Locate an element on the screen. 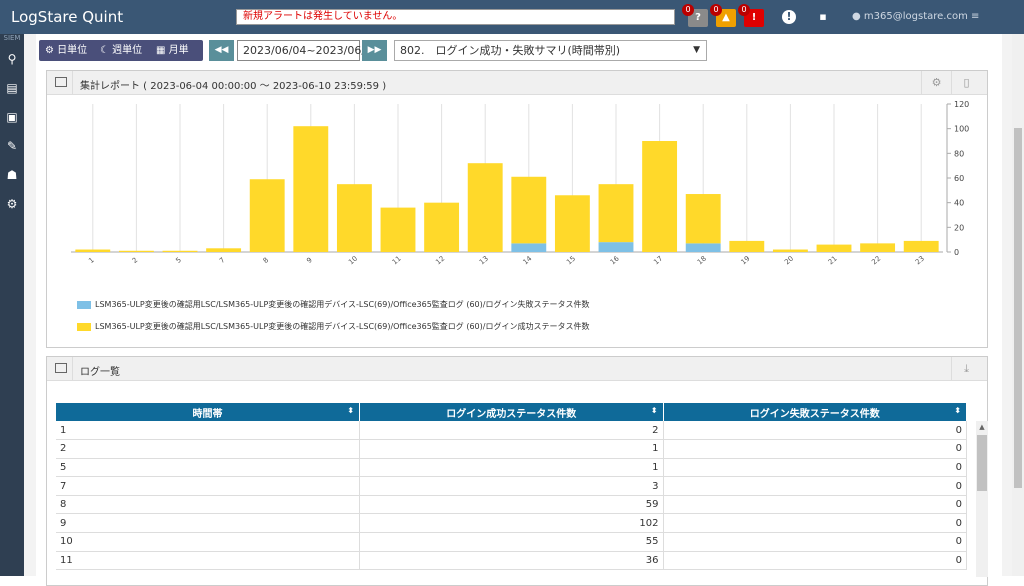 The height and width of the screenshot is (586, 1024). users-icon: ☗ is located at coordinates (12, 174).